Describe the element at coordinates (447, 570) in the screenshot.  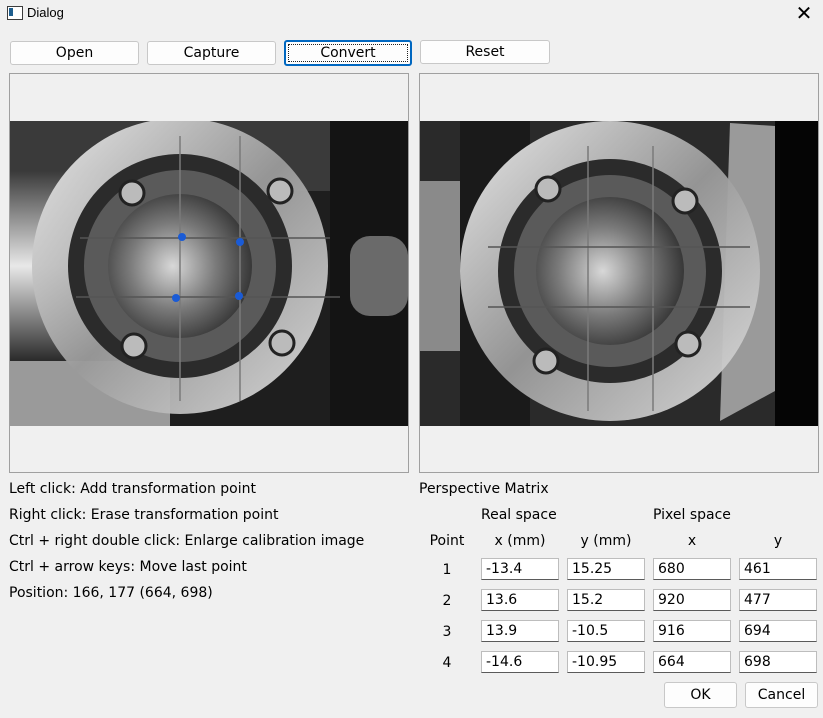
I see `row-point-label: 1` at that location.